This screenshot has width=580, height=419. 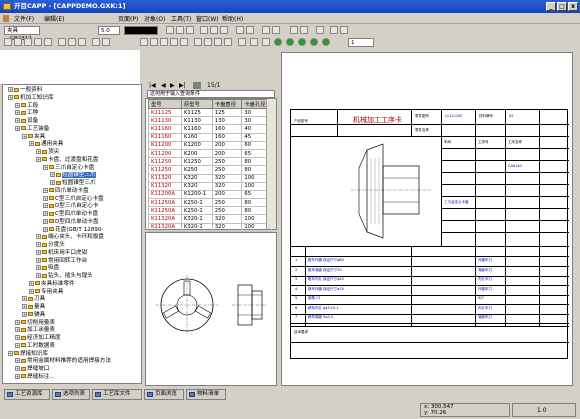 I want to click on tree-item: + 专用夹具, so click(x=46, y=292).